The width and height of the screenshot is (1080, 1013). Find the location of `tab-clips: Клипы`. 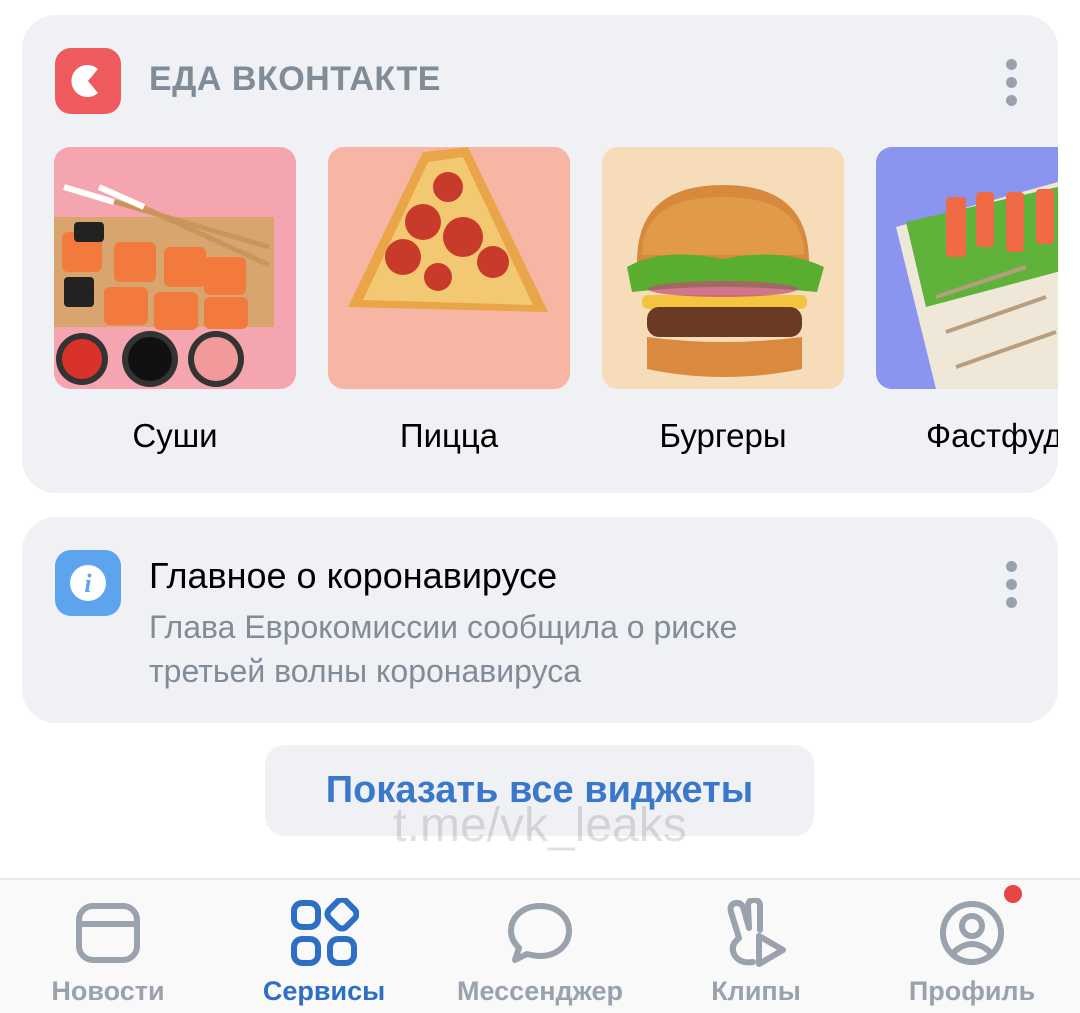

tab-clips: Клипы is located at coordinates (756, 946).